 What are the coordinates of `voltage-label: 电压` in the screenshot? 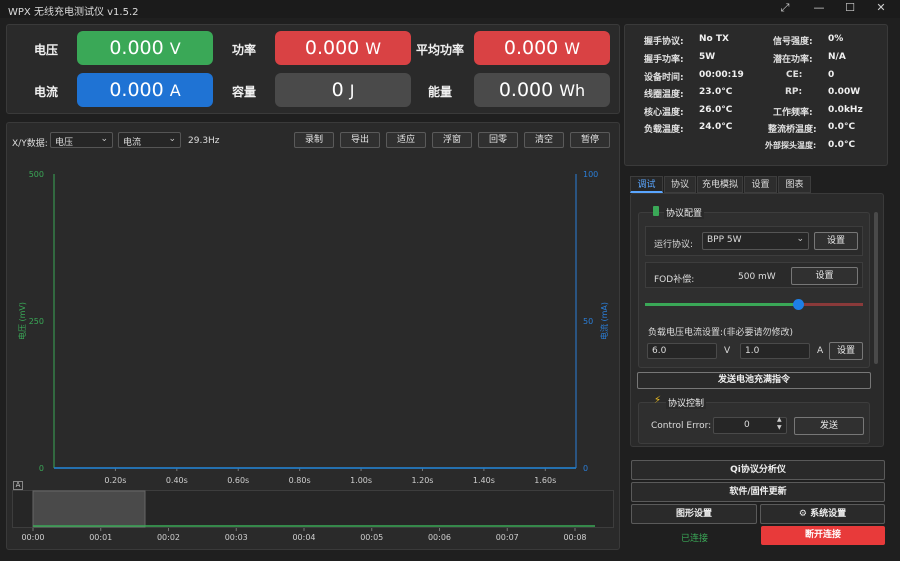 It's located at (46, 50).